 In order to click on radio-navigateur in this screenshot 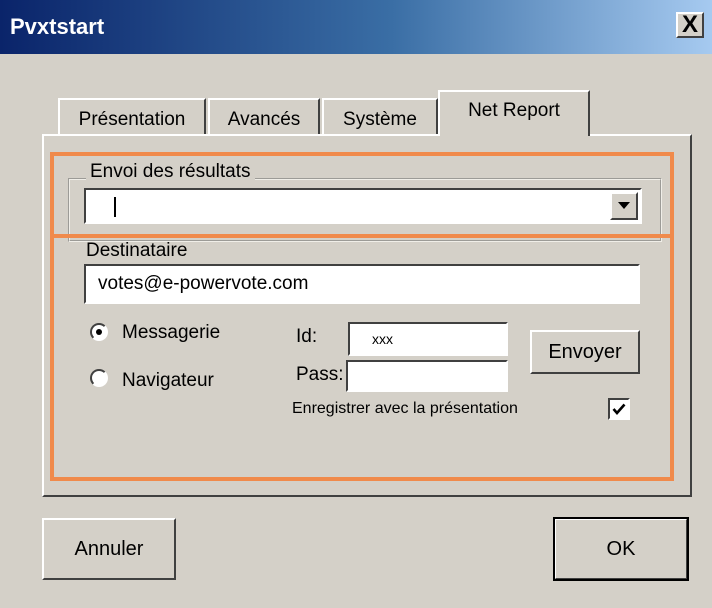, I will do `click(99, 378)`.